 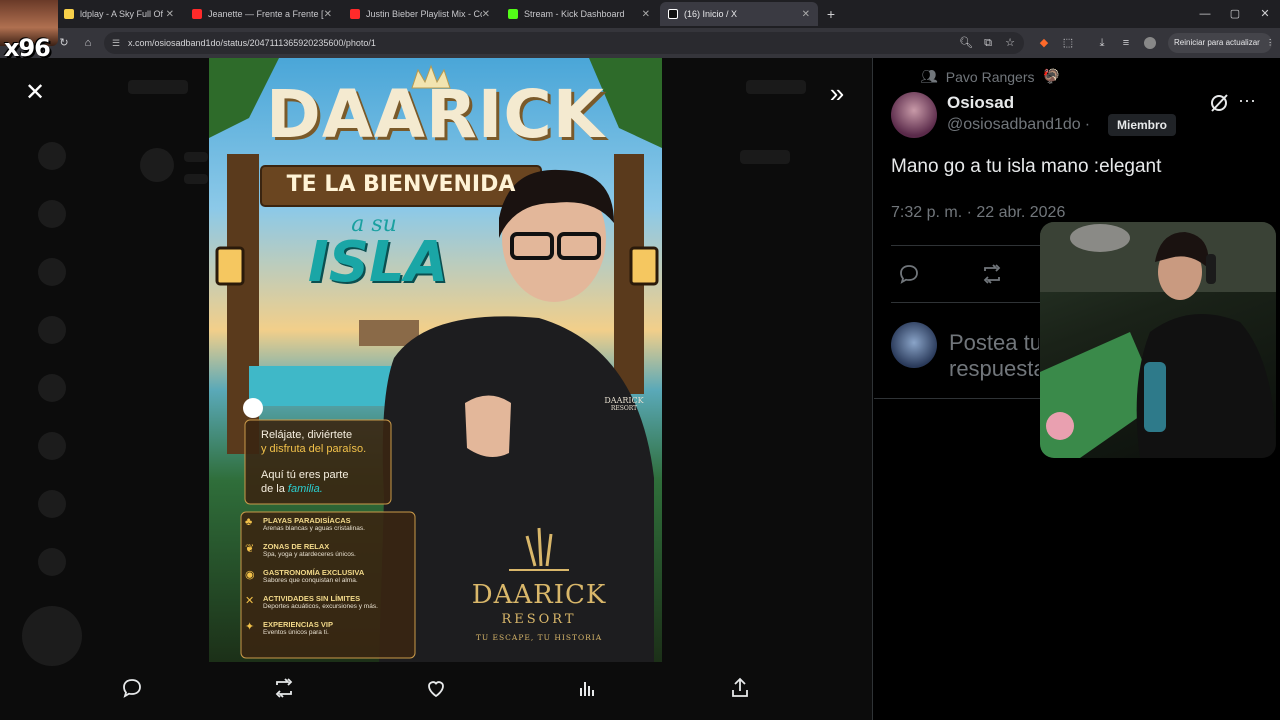 What do you see at coordinates (116, 43) in the screenshot?
I see `site-info-icon: ☰` at bounding box center [116, 43].